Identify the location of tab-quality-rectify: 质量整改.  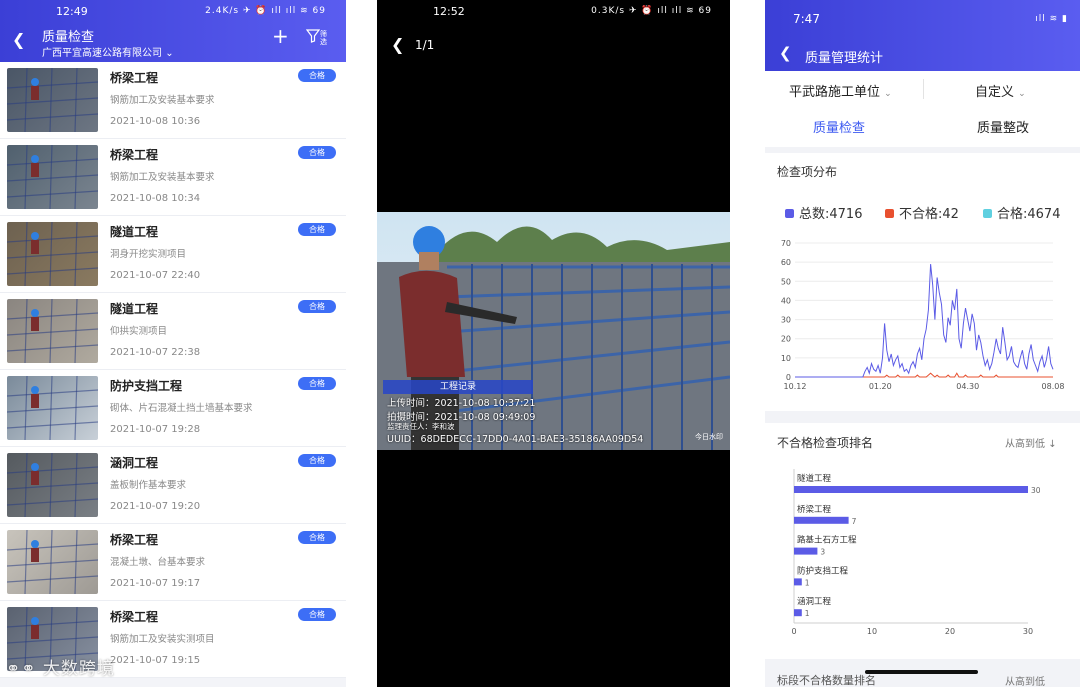
(1003, 126).